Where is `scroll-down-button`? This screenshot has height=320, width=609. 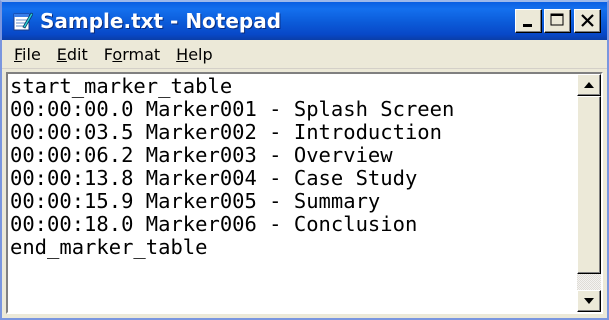 scroll-down-button is located at coordinates (589, 301).